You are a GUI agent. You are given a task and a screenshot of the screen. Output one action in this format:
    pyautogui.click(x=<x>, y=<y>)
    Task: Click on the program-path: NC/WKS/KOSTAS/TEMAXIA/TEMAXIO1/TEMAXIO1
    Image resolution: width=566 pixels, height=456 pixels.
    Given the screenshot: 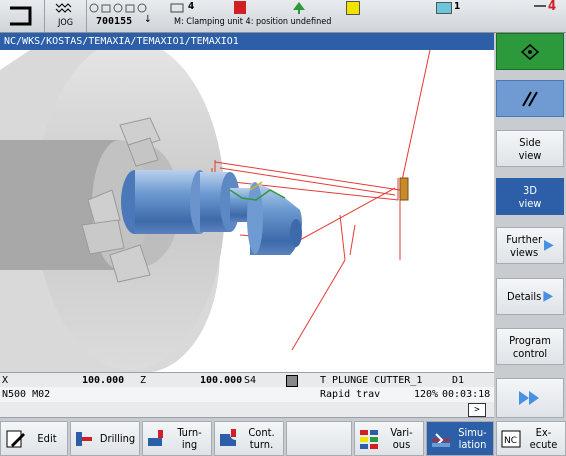 What is the action you would take?
    pyautogui.click(x=247, y=41)
    